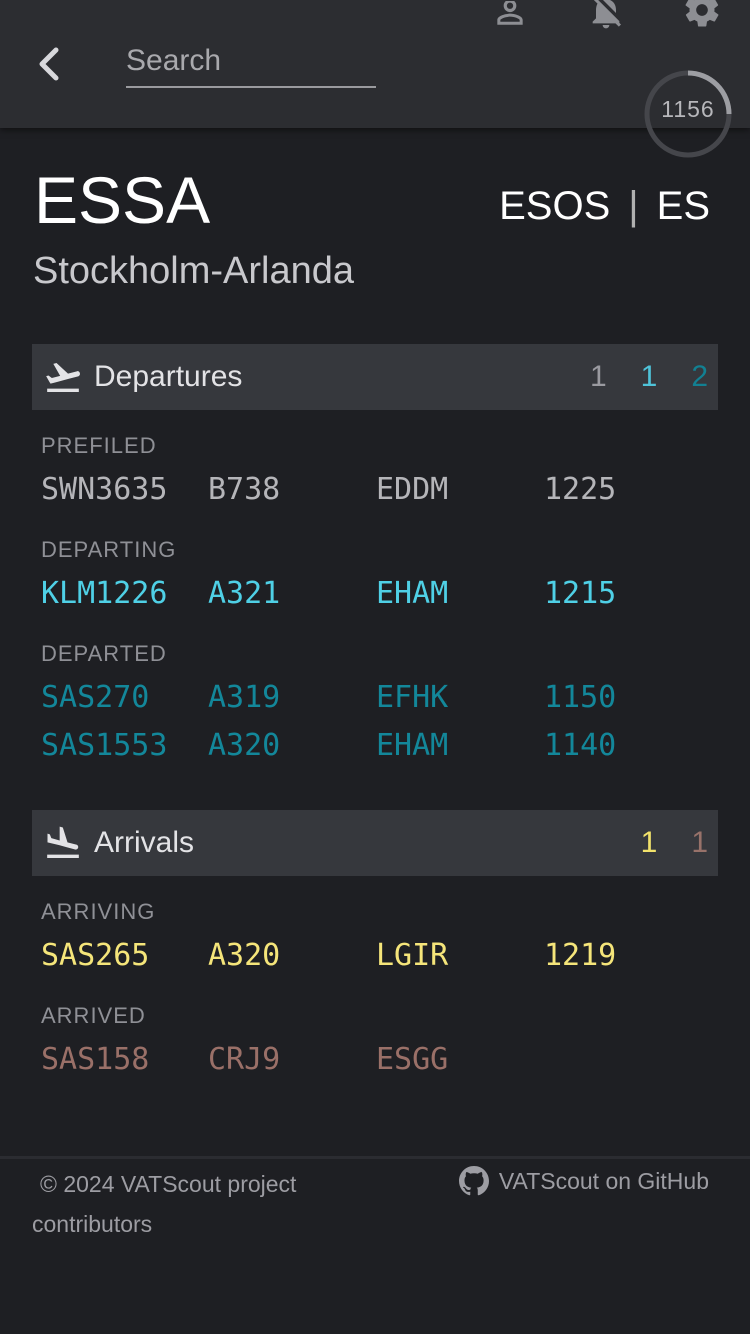 The width and height of the screenshot is (750, 1334). I want to click on prefiled-count: 1, so click(598, 376).